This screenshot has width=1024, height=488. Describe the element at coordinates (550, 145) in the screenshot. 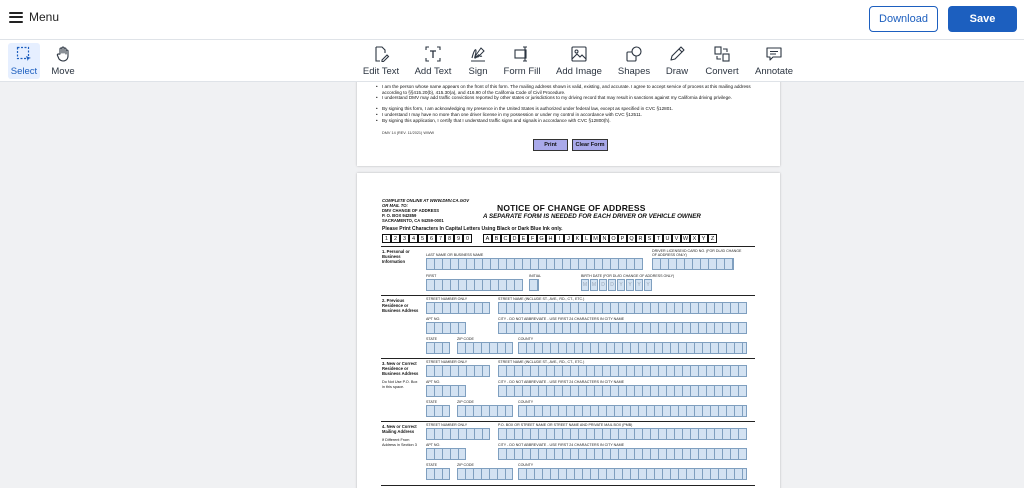

I see `print-button: Print` at that location.